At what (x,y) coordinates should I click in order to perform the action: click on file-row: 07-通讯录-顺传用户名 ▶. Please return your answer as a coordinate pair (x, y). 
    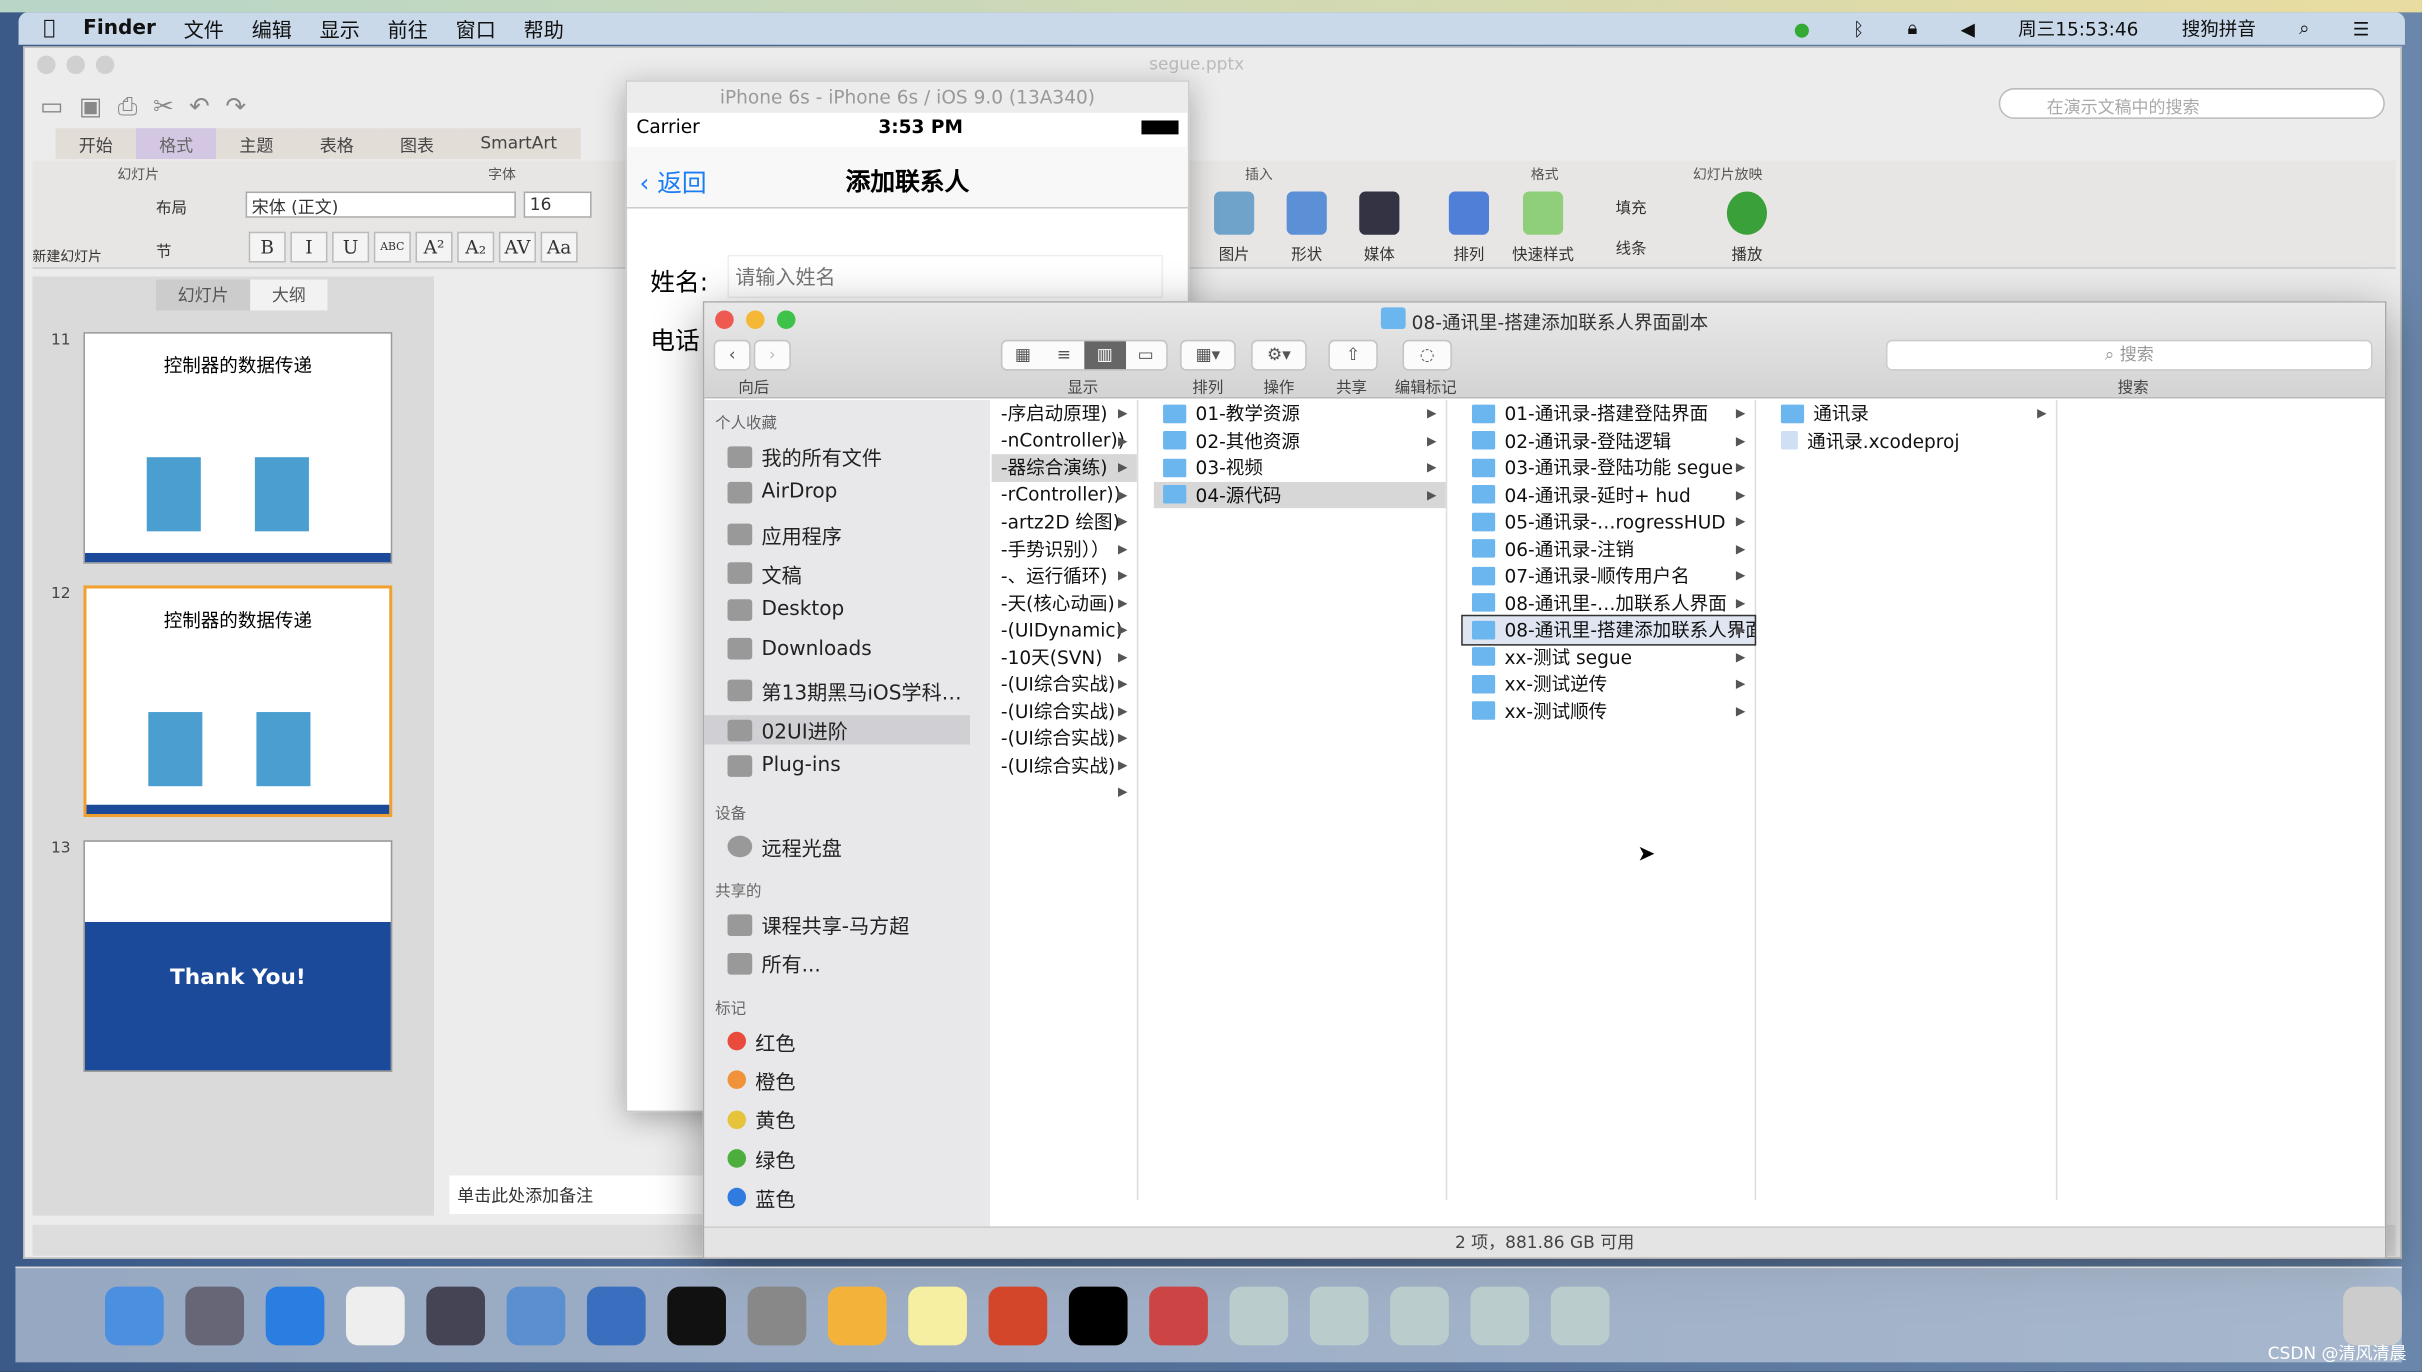
    Looking at the image, I should click on (1609, 575).